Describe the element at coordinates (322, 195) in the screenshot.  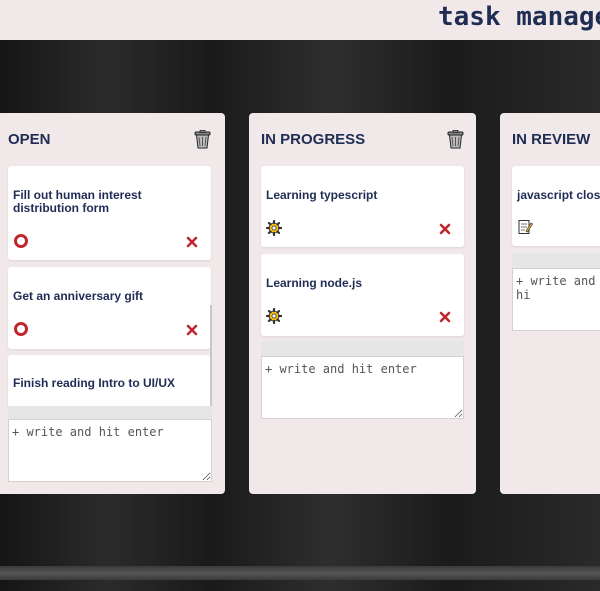
I see `task-title: Learning typescript` at that location.